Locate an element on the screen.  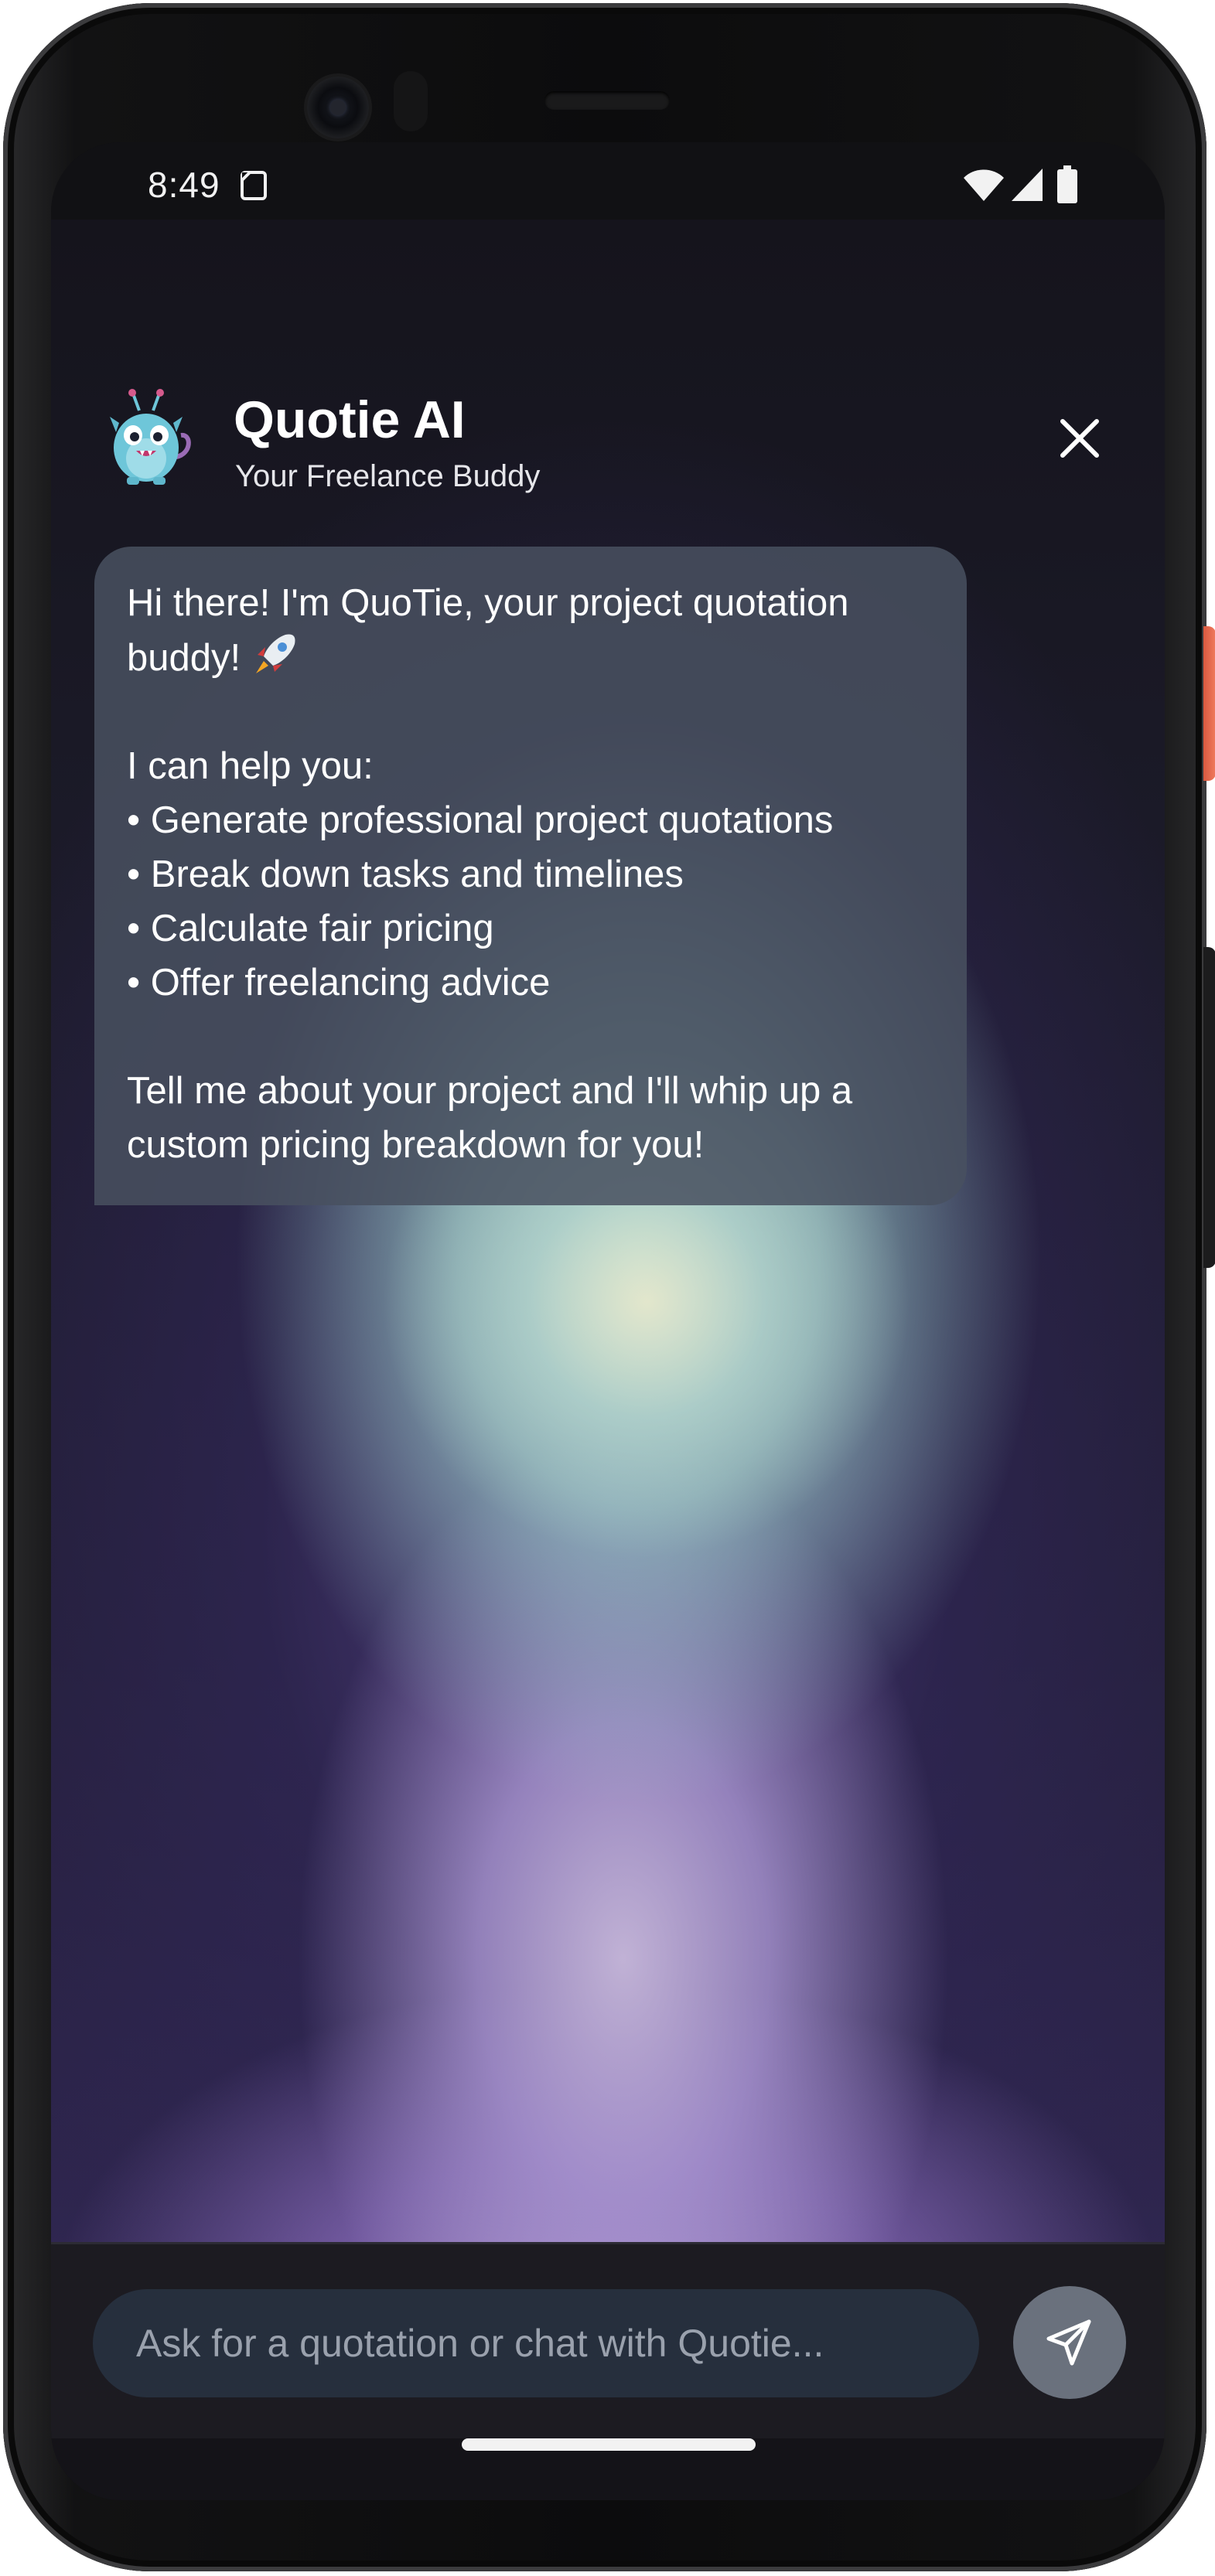
monster-mascot-icon is located at coordinates (150, 437).